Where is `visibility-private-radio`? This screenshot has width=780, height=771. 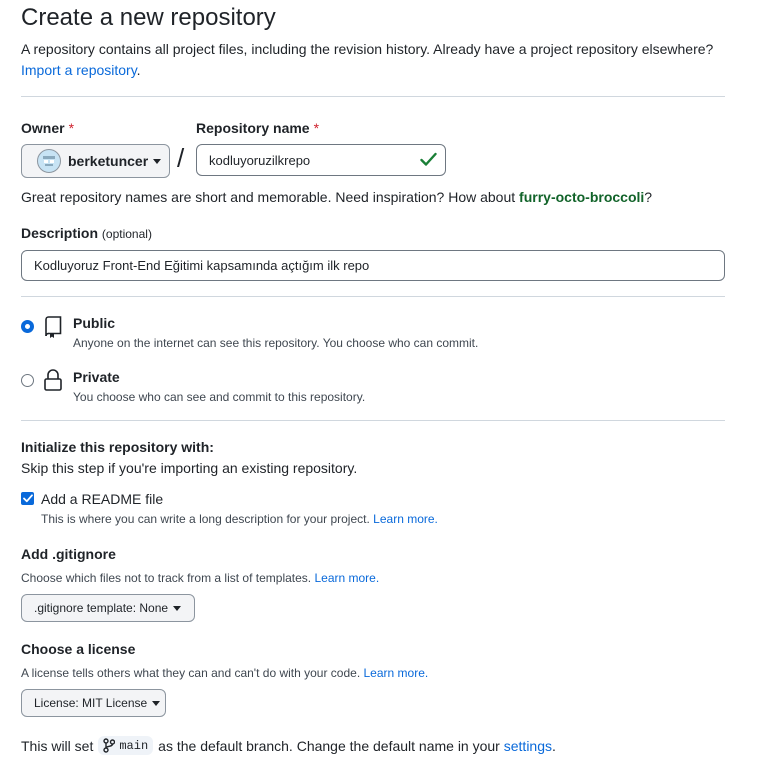
visibility-private-radio is located at coordinates (27, 380).